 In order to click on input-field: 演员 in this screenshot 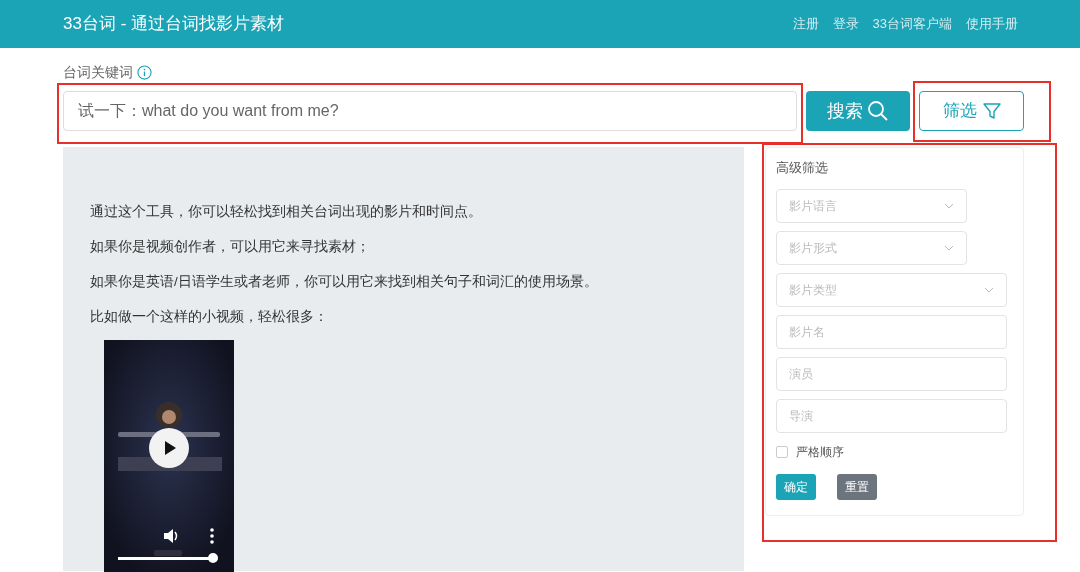, I will do `click(891, 373)`.